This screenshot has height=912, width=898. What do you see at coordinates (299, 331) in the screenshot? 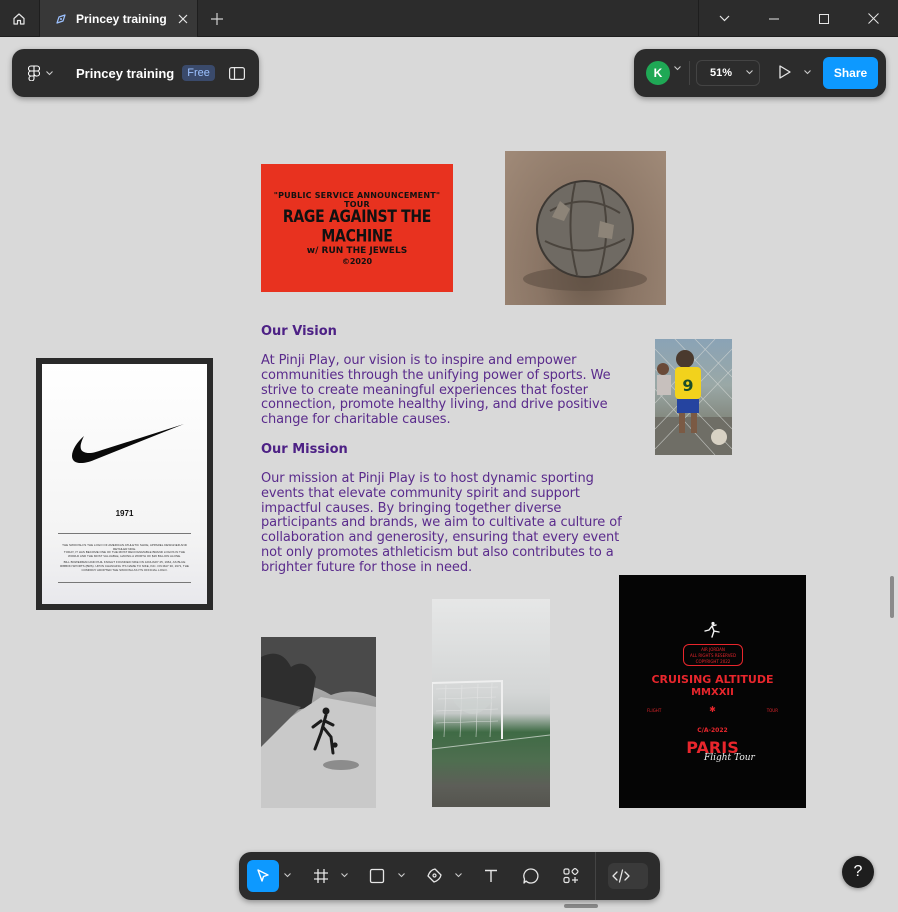
I see `vision-heading: Our Vision` at bounding box center [299, 331].